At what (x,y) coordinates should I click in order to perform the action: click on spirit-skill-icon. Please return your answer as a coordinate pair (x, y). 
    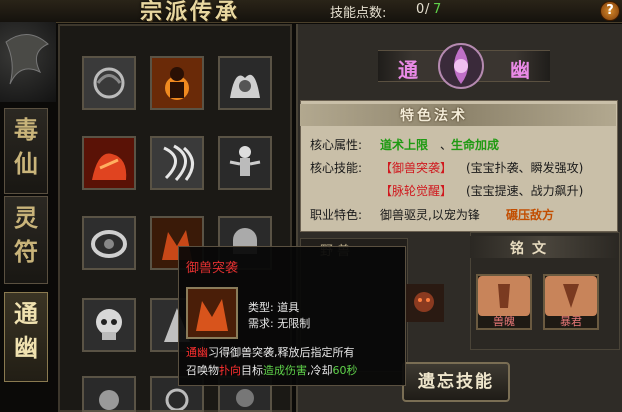
    Looking at the image, I should click on (109, 394).